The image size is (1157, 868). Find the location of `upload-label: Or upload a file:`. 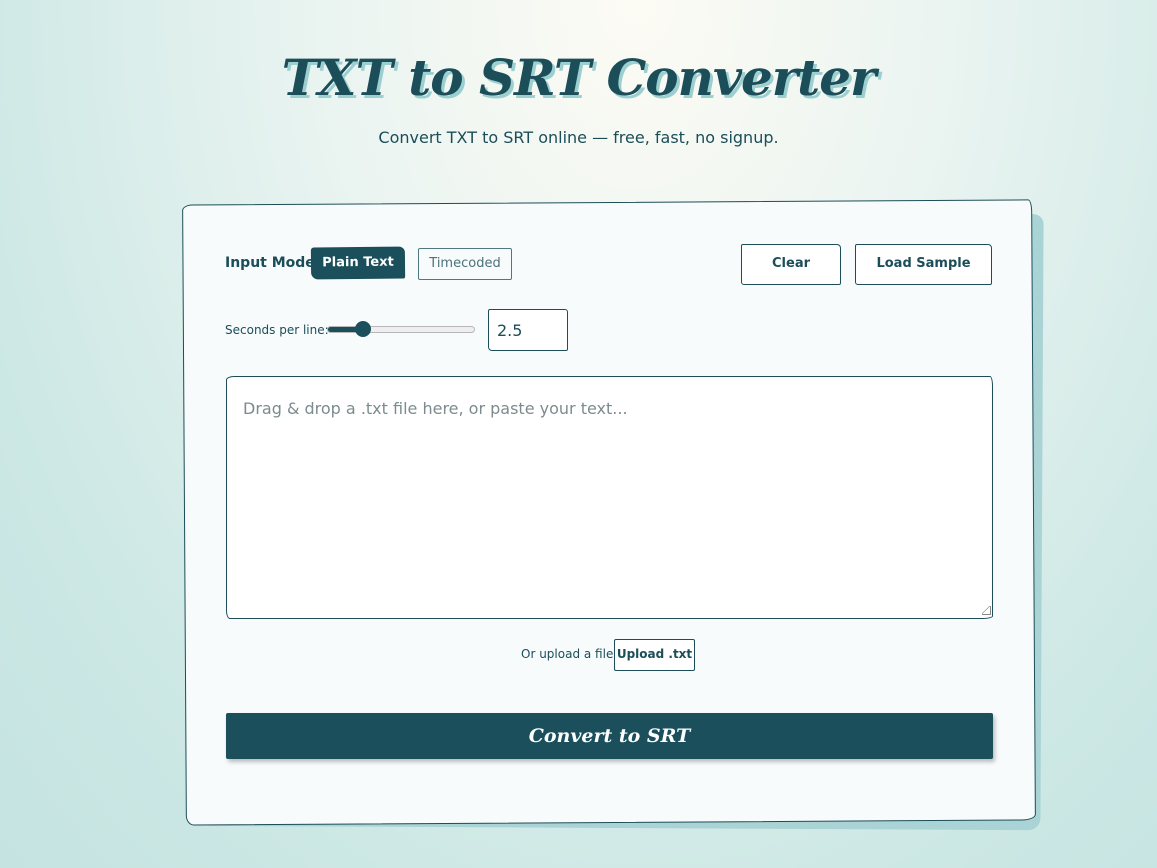

upload-label: Or upload a file: is located at coordinates (569, 654).